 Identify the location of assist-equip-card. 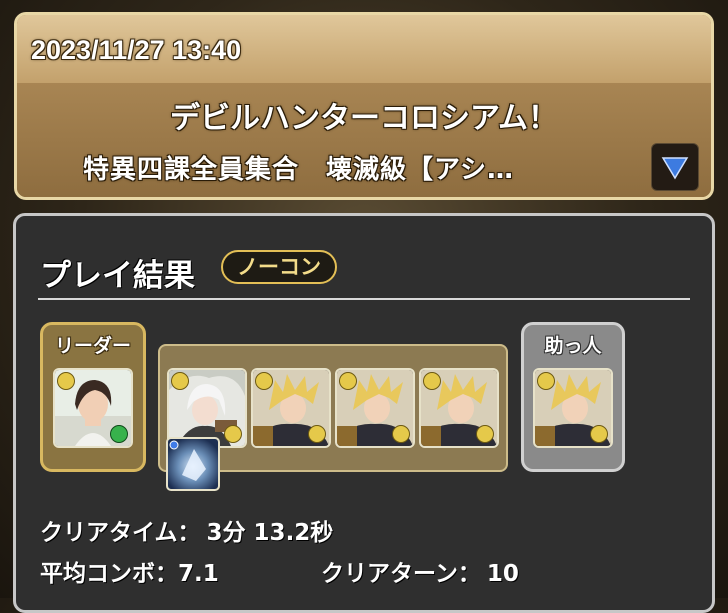
(193, 464).